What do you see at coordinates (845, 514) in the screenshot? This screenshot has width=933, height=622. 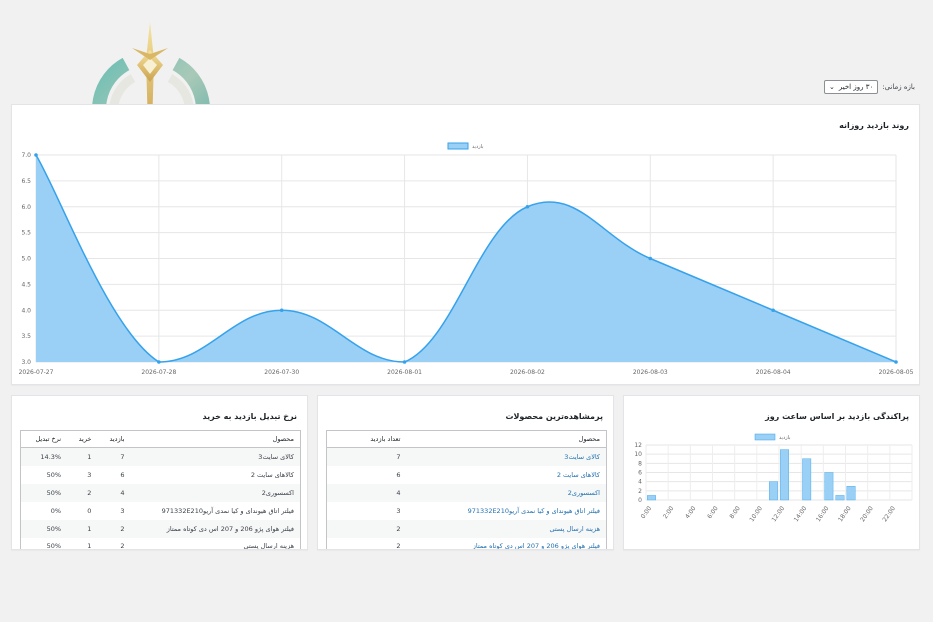 I see `x-tick-label: 18:00` at bounding box center [845, 514].